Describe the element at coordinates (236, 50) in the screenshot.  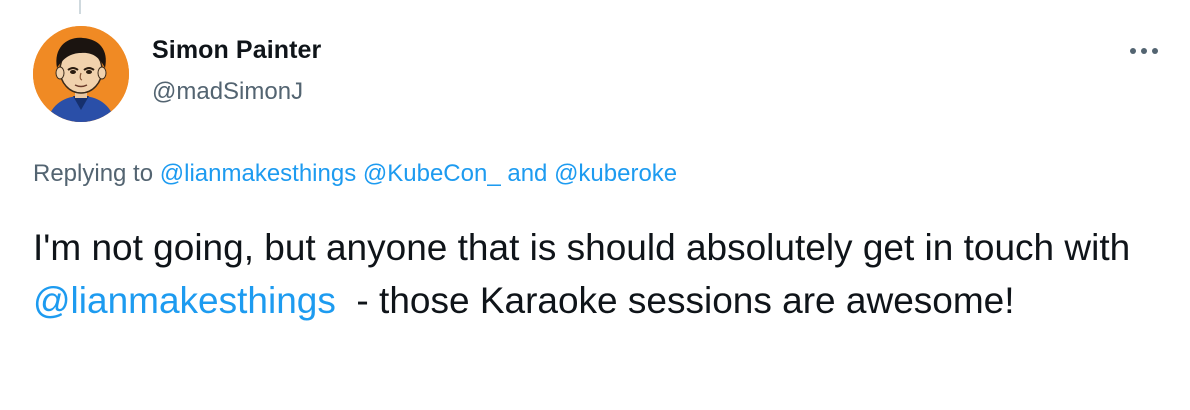
I see `author-name: Simon Painter` at that location.